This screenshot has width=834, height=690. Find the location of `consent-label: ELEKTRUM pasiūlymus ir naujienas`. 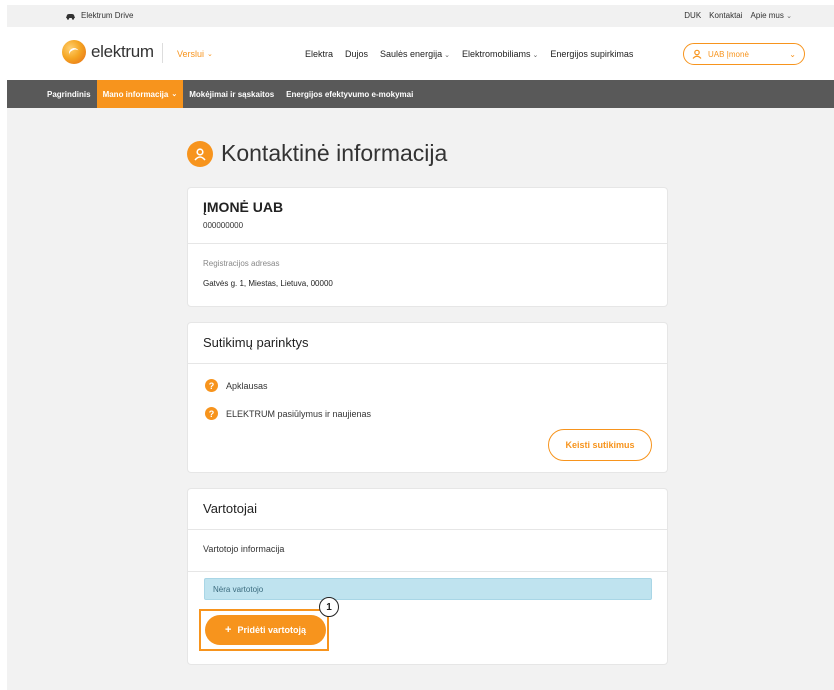

consent-label: ELEKTRUM pasiūlymus ir naujienas is located at coordinates (299, 413).